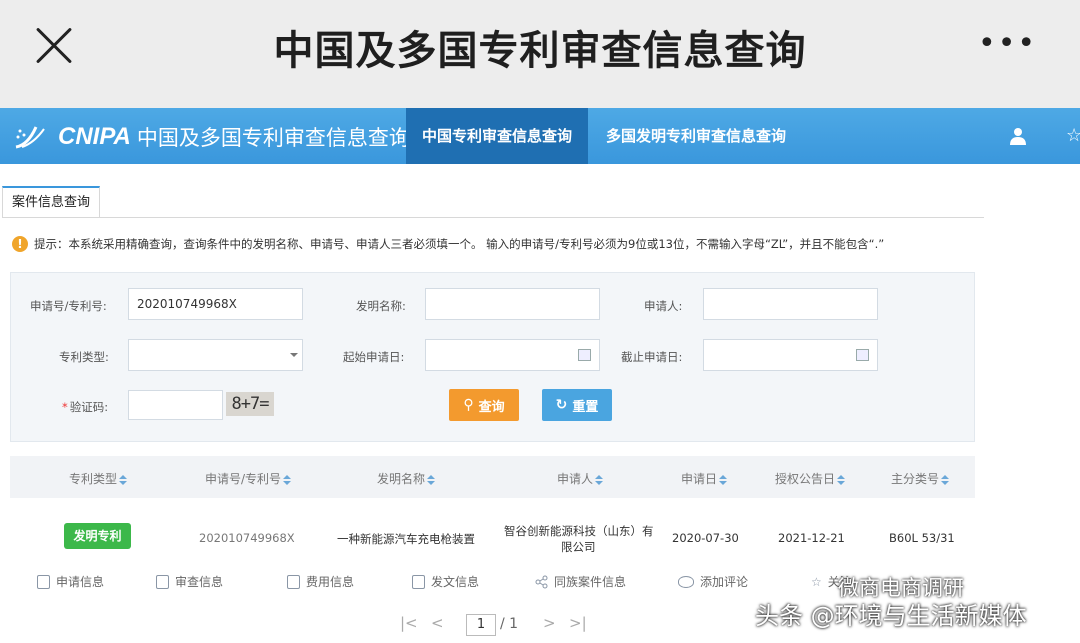 This screenshot has height=643, width=1080. What do you see at coordinates (437, 623) in the screenshot?
I see `prev-page-button: <` at bounding box center [437, 623].